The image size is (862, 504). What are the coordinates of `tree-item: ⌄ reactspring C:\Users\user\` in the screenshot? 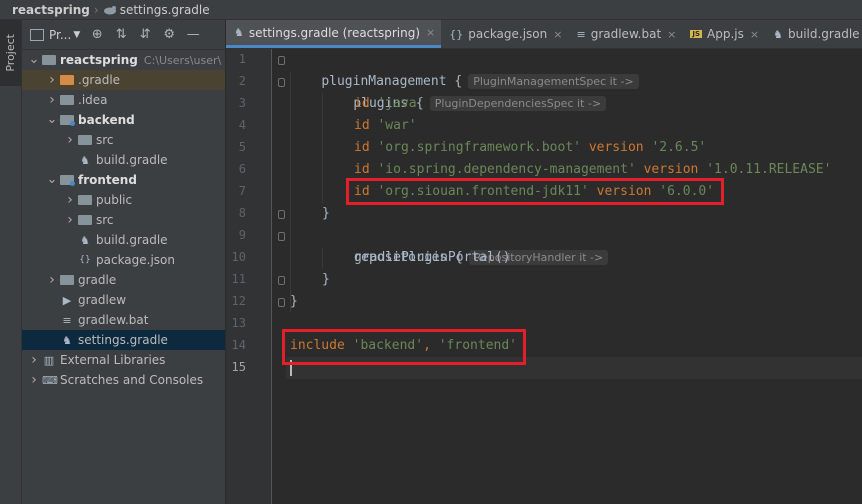 It's located at (123, 60).